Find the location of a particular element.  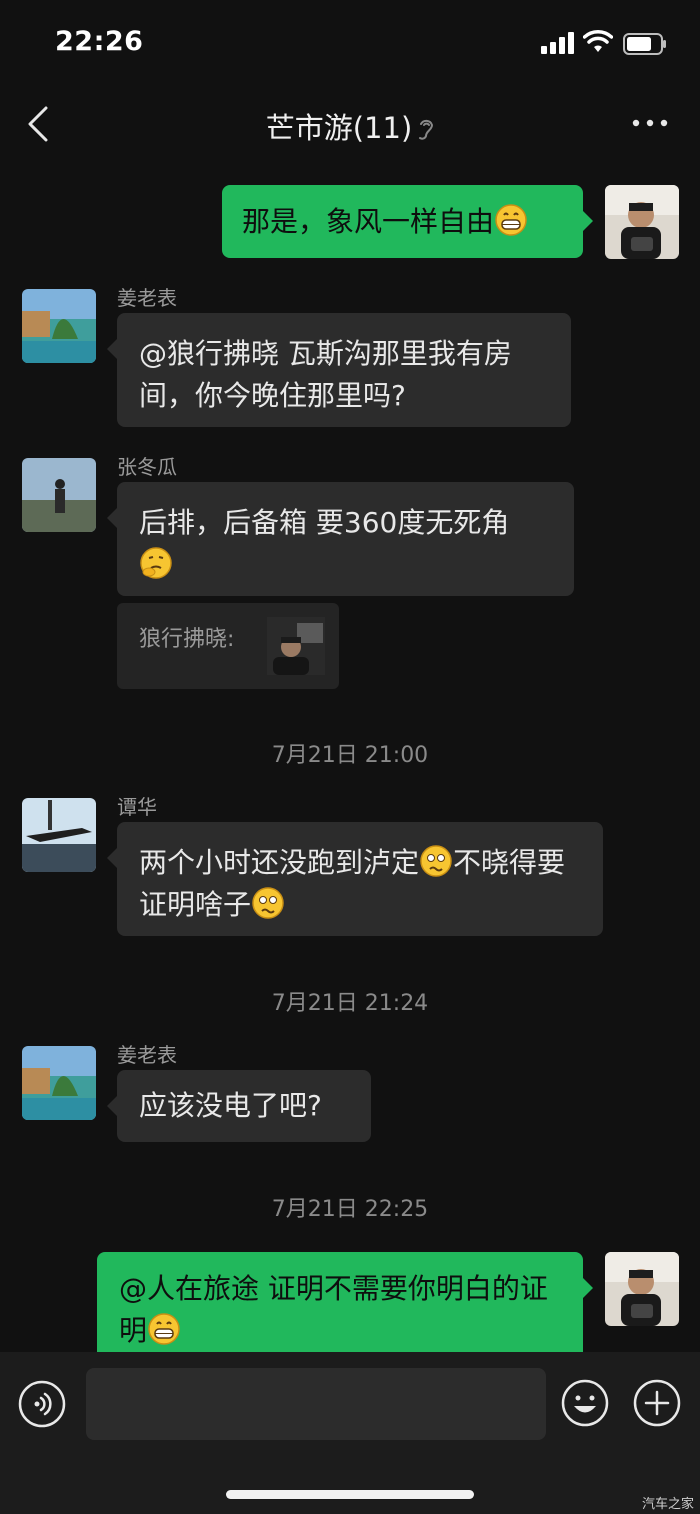

sender-name: 谭华 is located at coordinates (137, 807).